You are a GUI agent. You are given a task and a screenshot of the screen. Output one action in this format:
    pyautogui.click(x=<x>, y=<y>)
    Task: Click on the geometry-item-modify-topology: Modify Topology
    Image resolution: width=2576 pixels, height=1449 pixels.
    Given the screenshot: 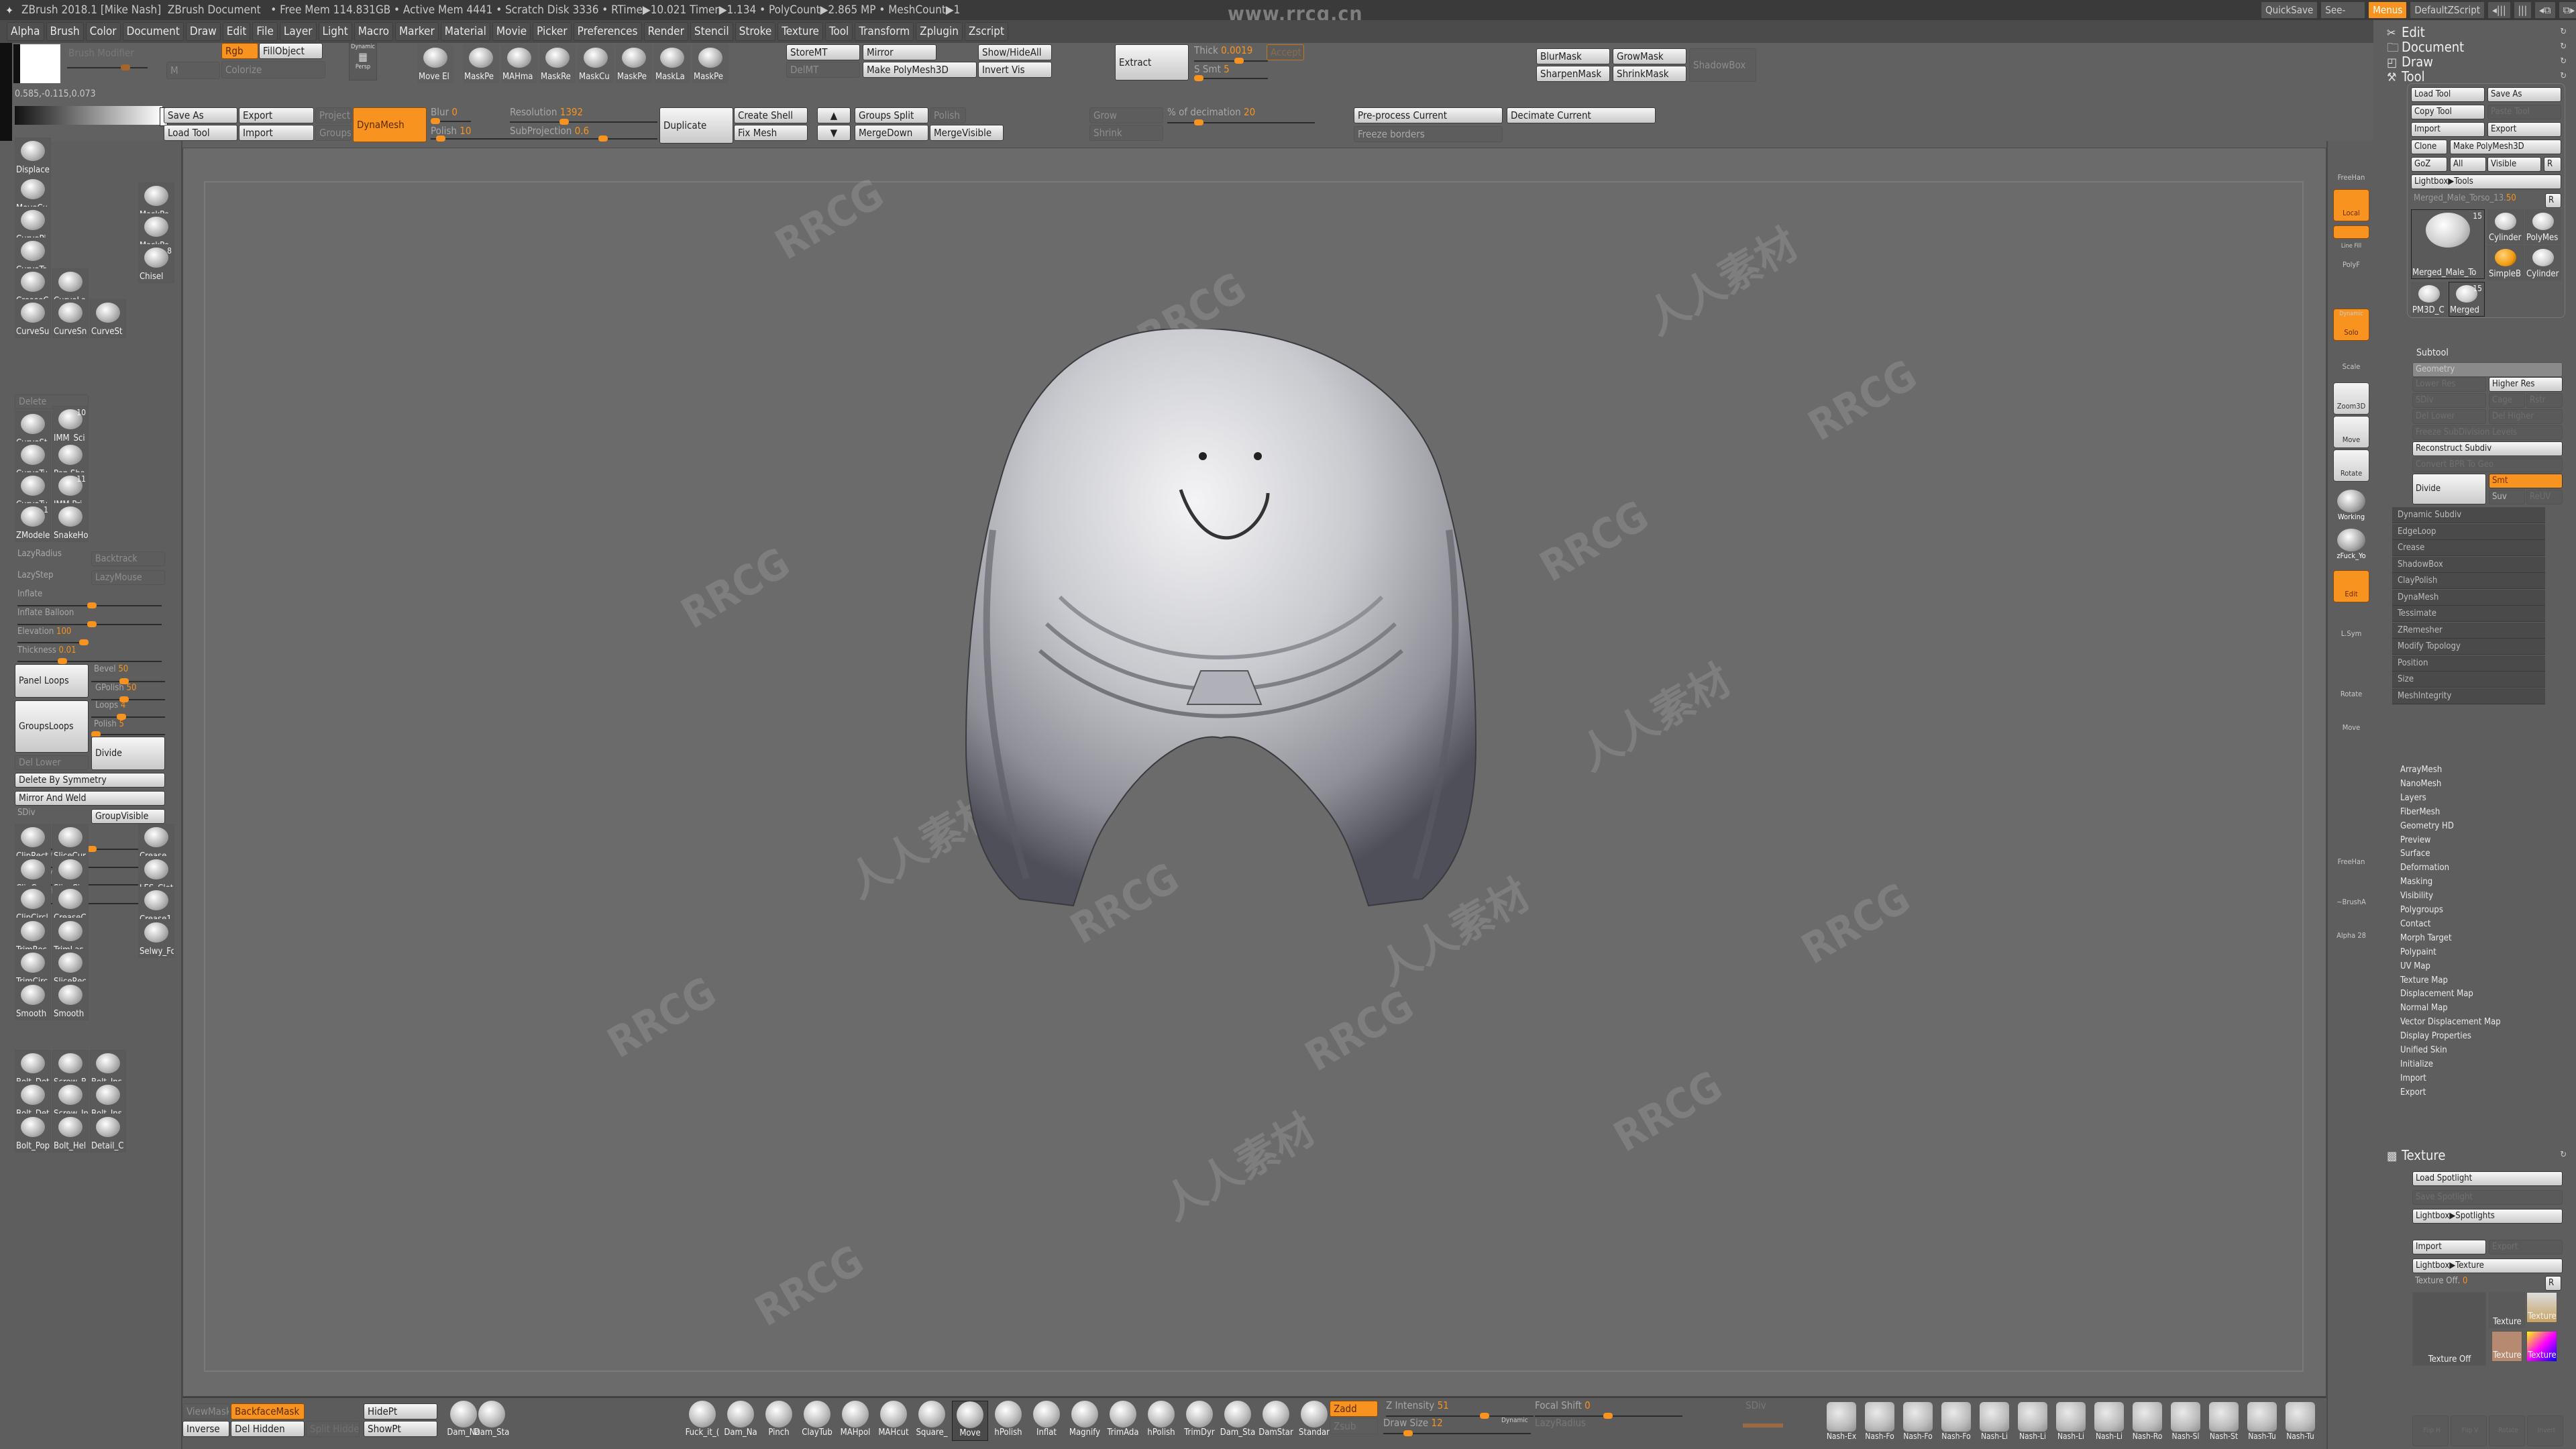 What is the action you would take?
    pyautogui.click(x=2468, y=647)
    